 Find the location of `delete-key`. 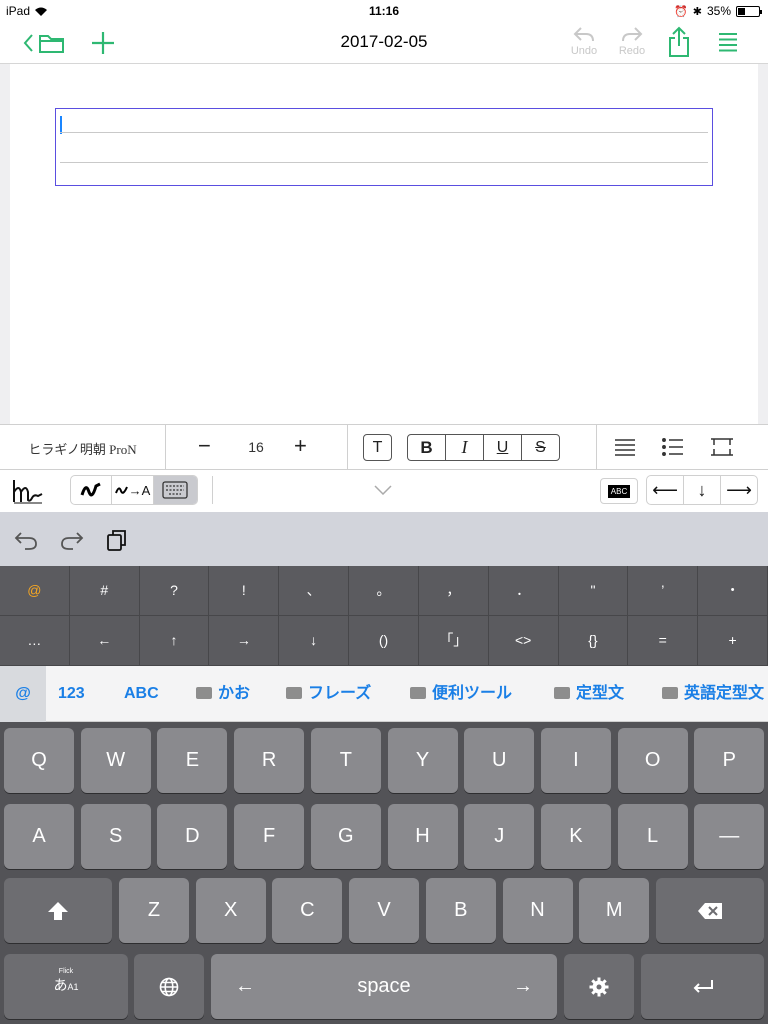

delete-key is located at coordinates (710, 910).